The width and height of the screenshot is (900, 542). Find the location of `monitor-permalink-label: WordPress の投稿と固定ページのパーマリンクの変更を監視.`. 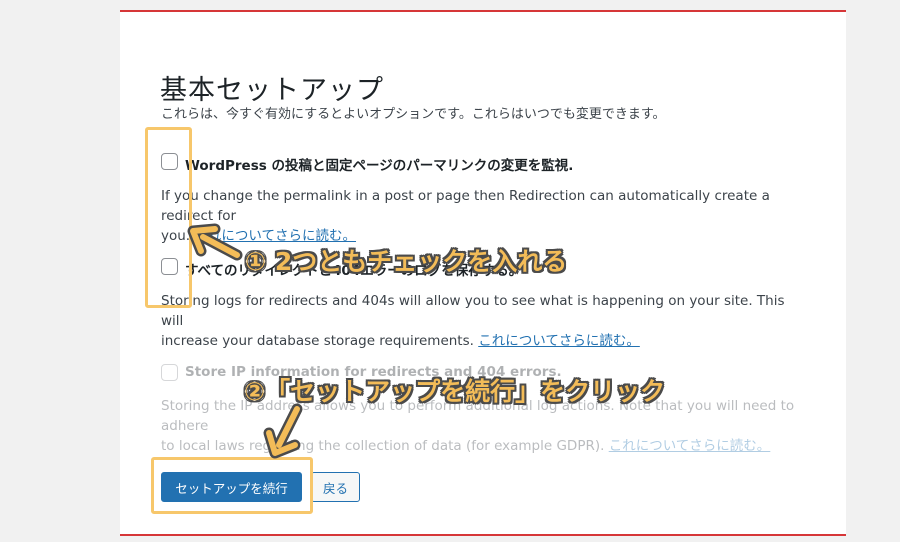

monitor-permalink-label: WordPress の投稿と固定ページのパーマリンクの変更を監視. is located at coordinates (379, 166).